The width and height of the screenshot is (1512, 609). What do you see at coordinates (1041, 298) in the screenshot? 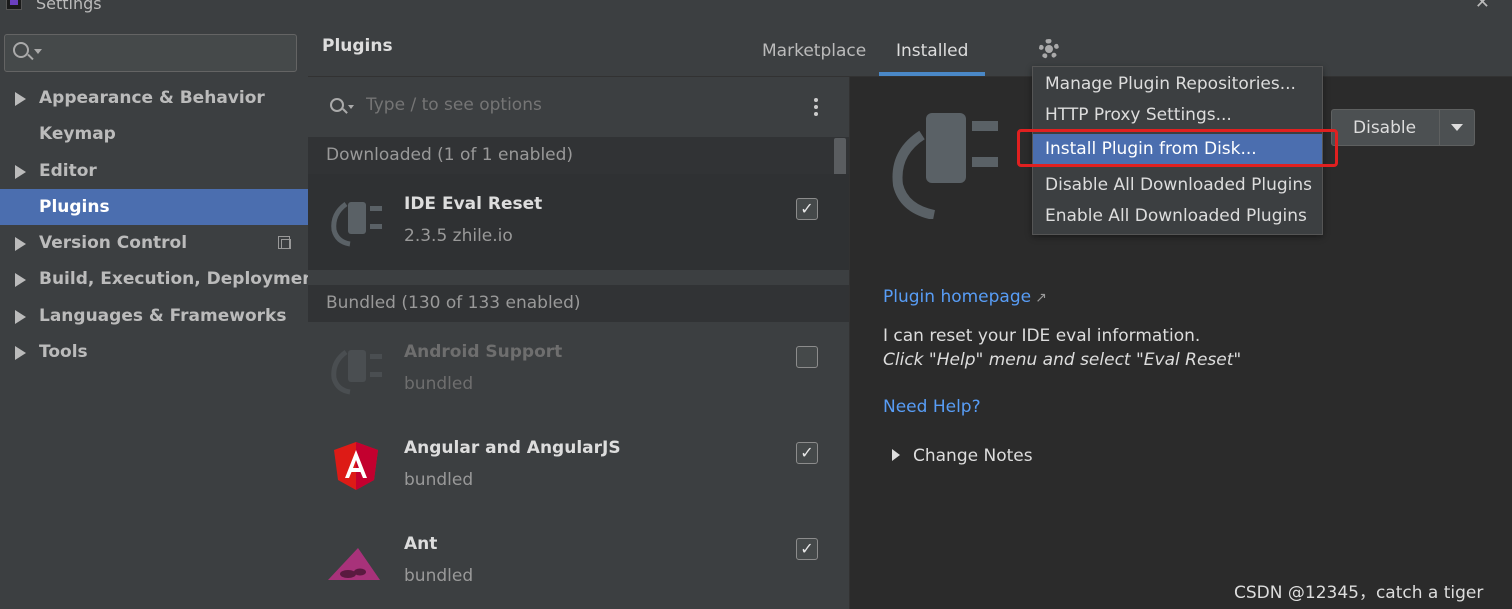
I see `external-link-icon: ↗` at bounding box center [1041, 298].